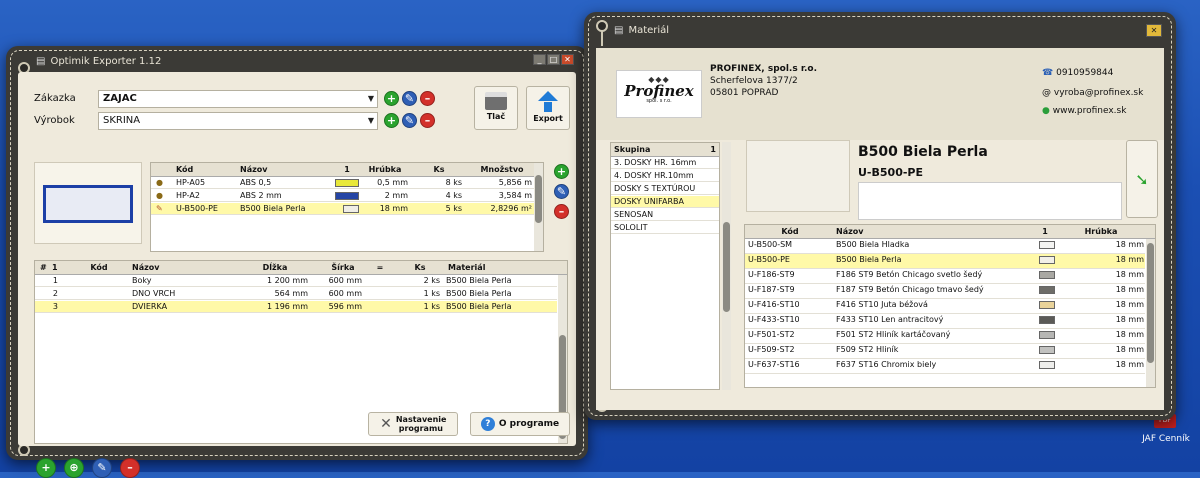  What do you see at coordinates (1078, 73) in the screenshot?
I see `company-phone: ☎ 0910959844` at bounding box center [1078, 73].